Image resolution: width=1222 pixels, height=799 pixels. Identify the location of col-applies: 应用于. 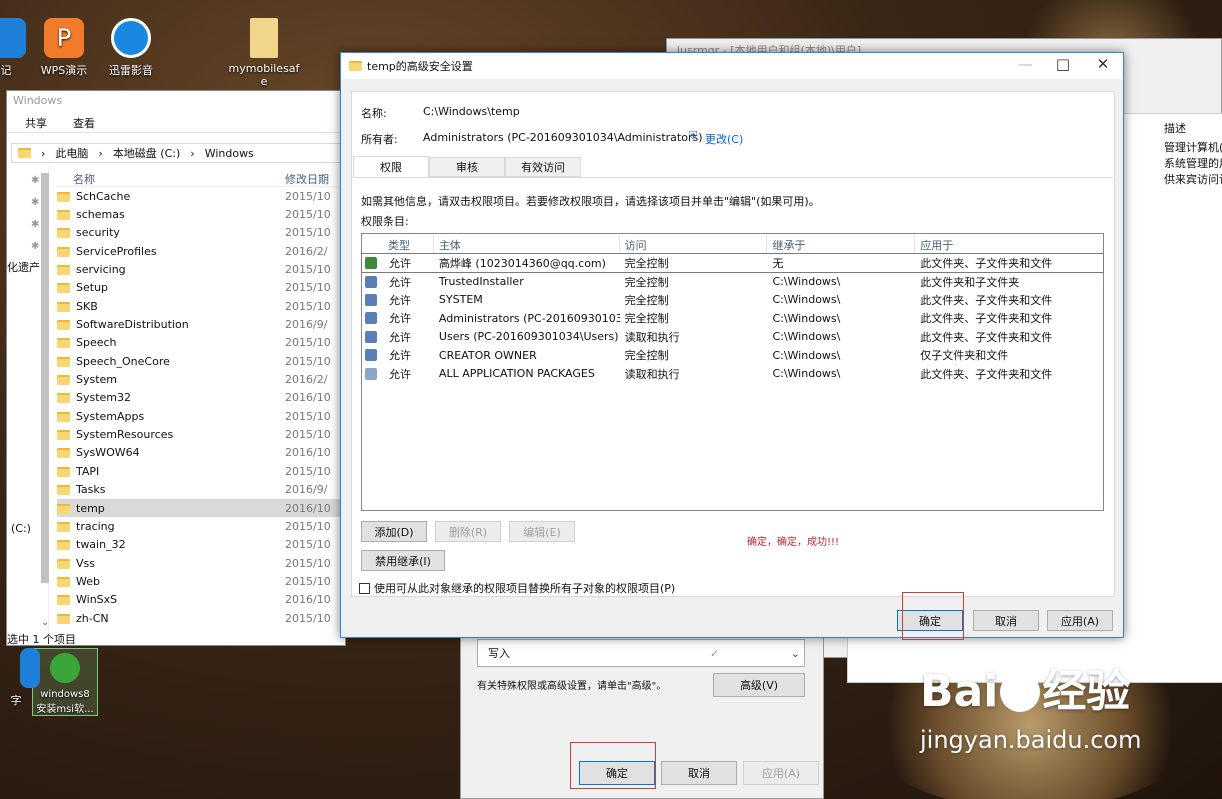
(1009, 243).